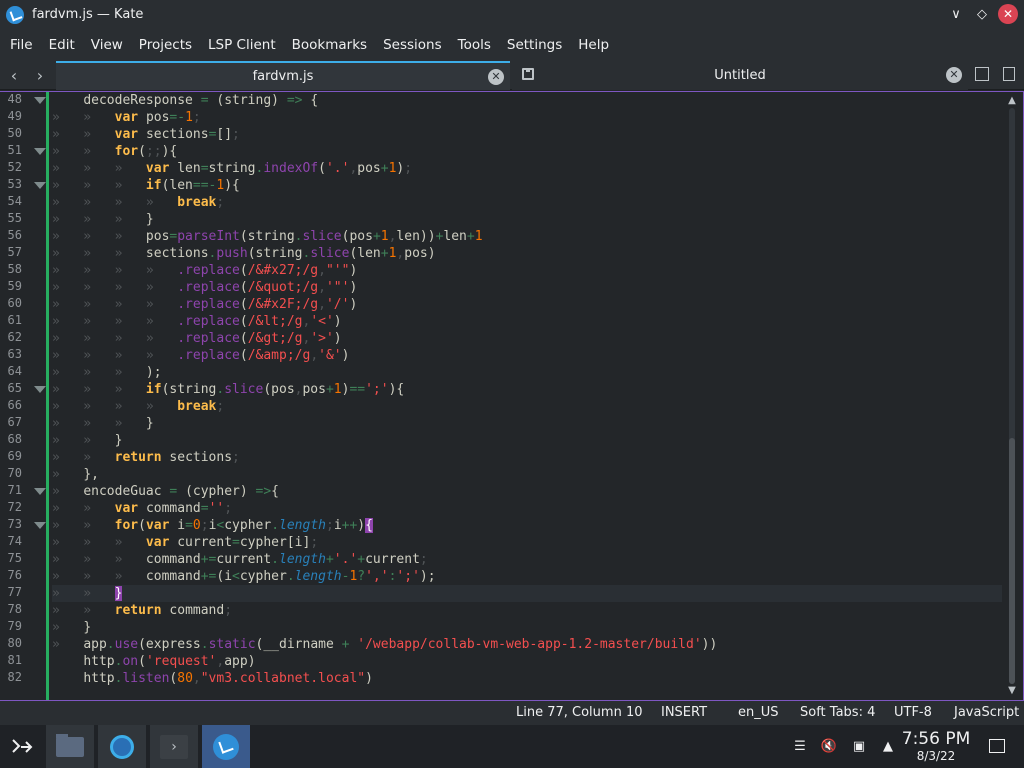 The image size is (1024, 768). Describe the element at coordinates (40, 75) in the screenshot. I see `forward-arrow-icon: ›` at that location.